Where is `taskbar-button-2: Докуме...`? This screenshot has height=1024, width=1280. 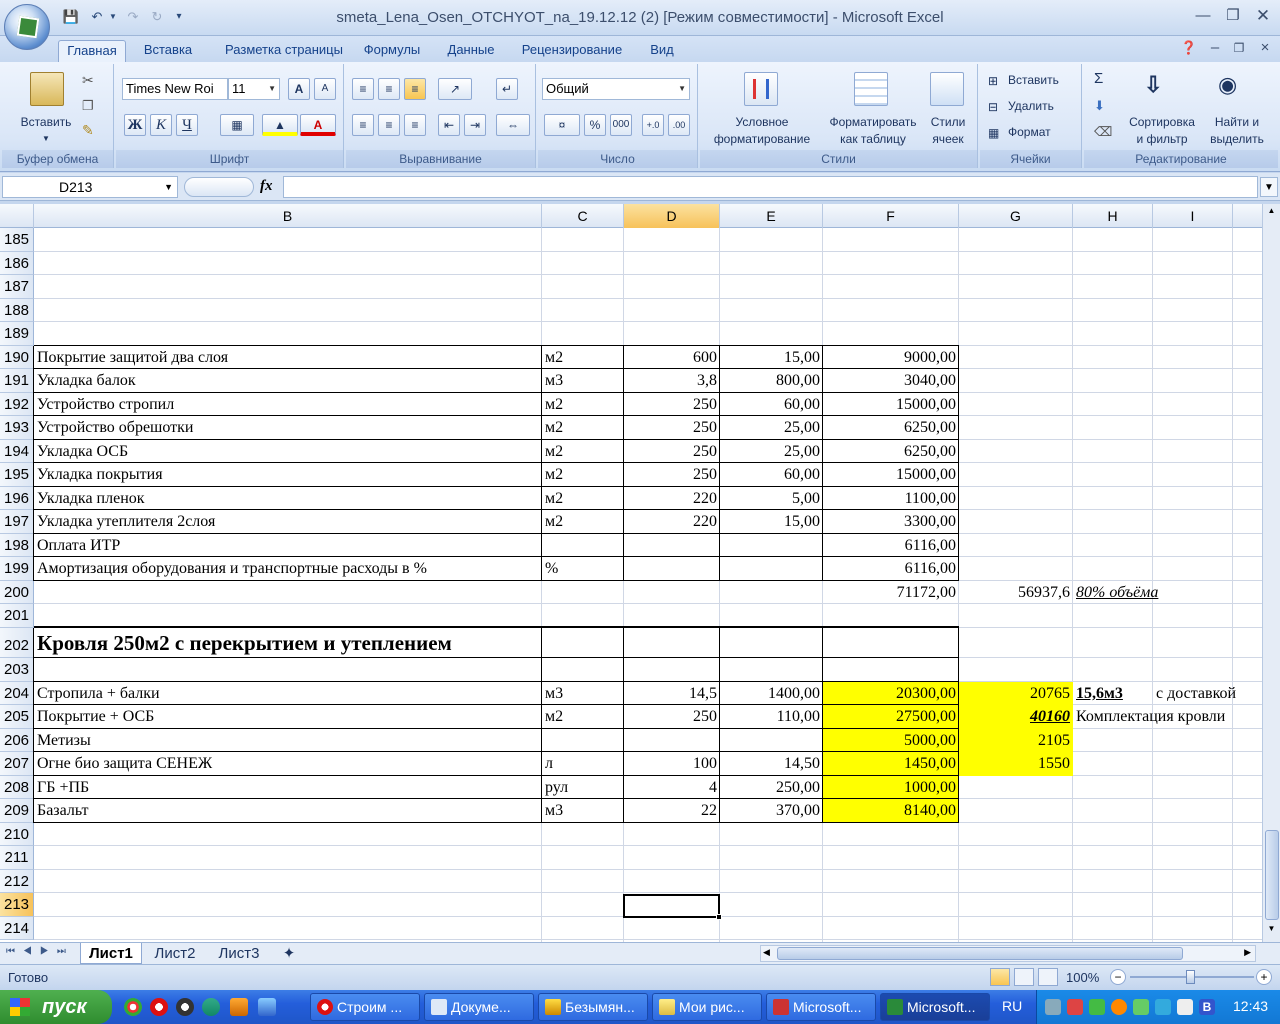
taskbar-button-2: Докуме... is located at coordinates (479, 1007).